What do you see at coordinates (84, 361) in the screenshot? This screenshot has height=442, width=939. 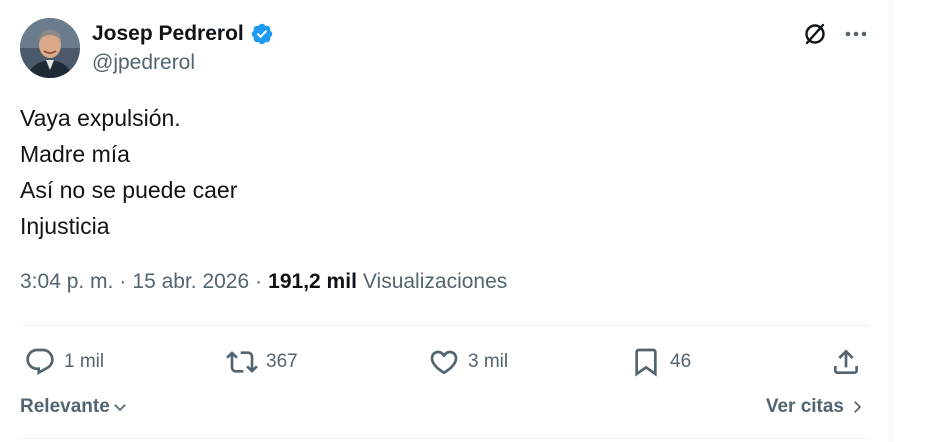 I see `reply-count: 1 mil` at bounding box center [84, 361].